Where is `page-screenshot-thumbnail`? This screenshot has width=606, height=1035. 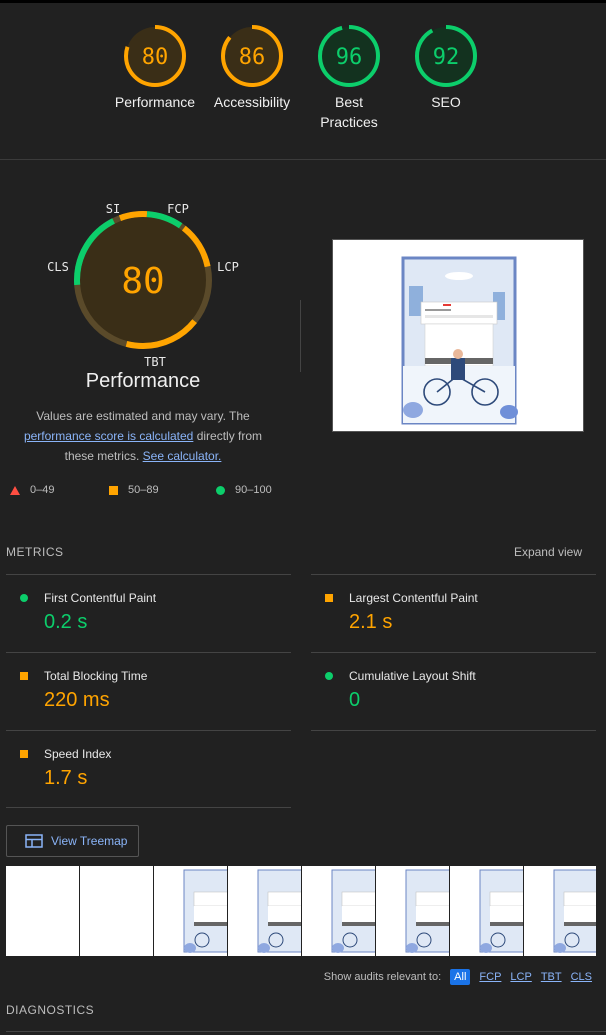 page-screenshot-thumbnail is located at coordinates (458, 335).